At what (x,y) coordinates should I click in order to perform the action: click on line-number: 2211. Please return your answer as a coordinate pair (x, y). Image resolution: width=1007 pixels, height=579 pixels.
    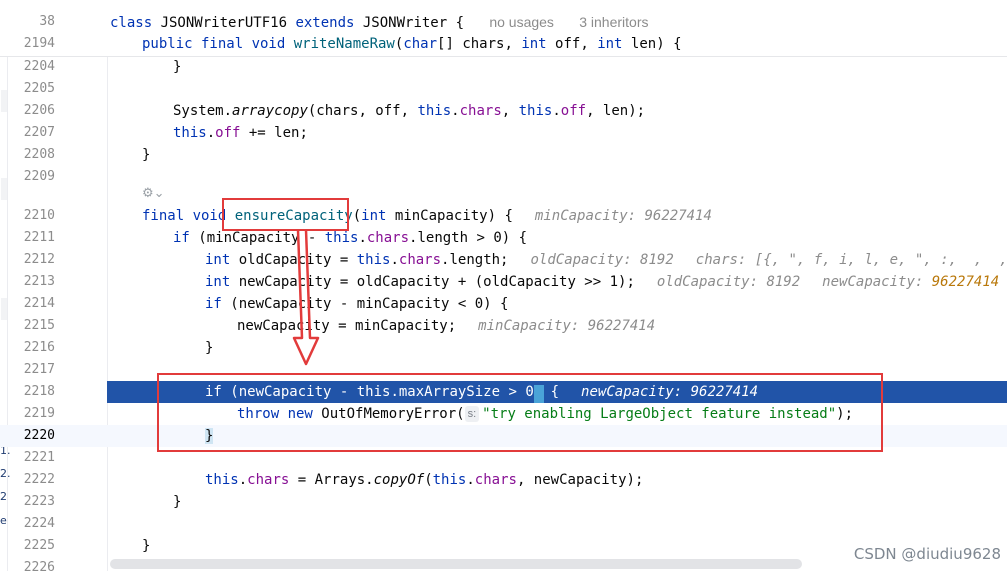
    Looking at the image, I should click on (39, 237).